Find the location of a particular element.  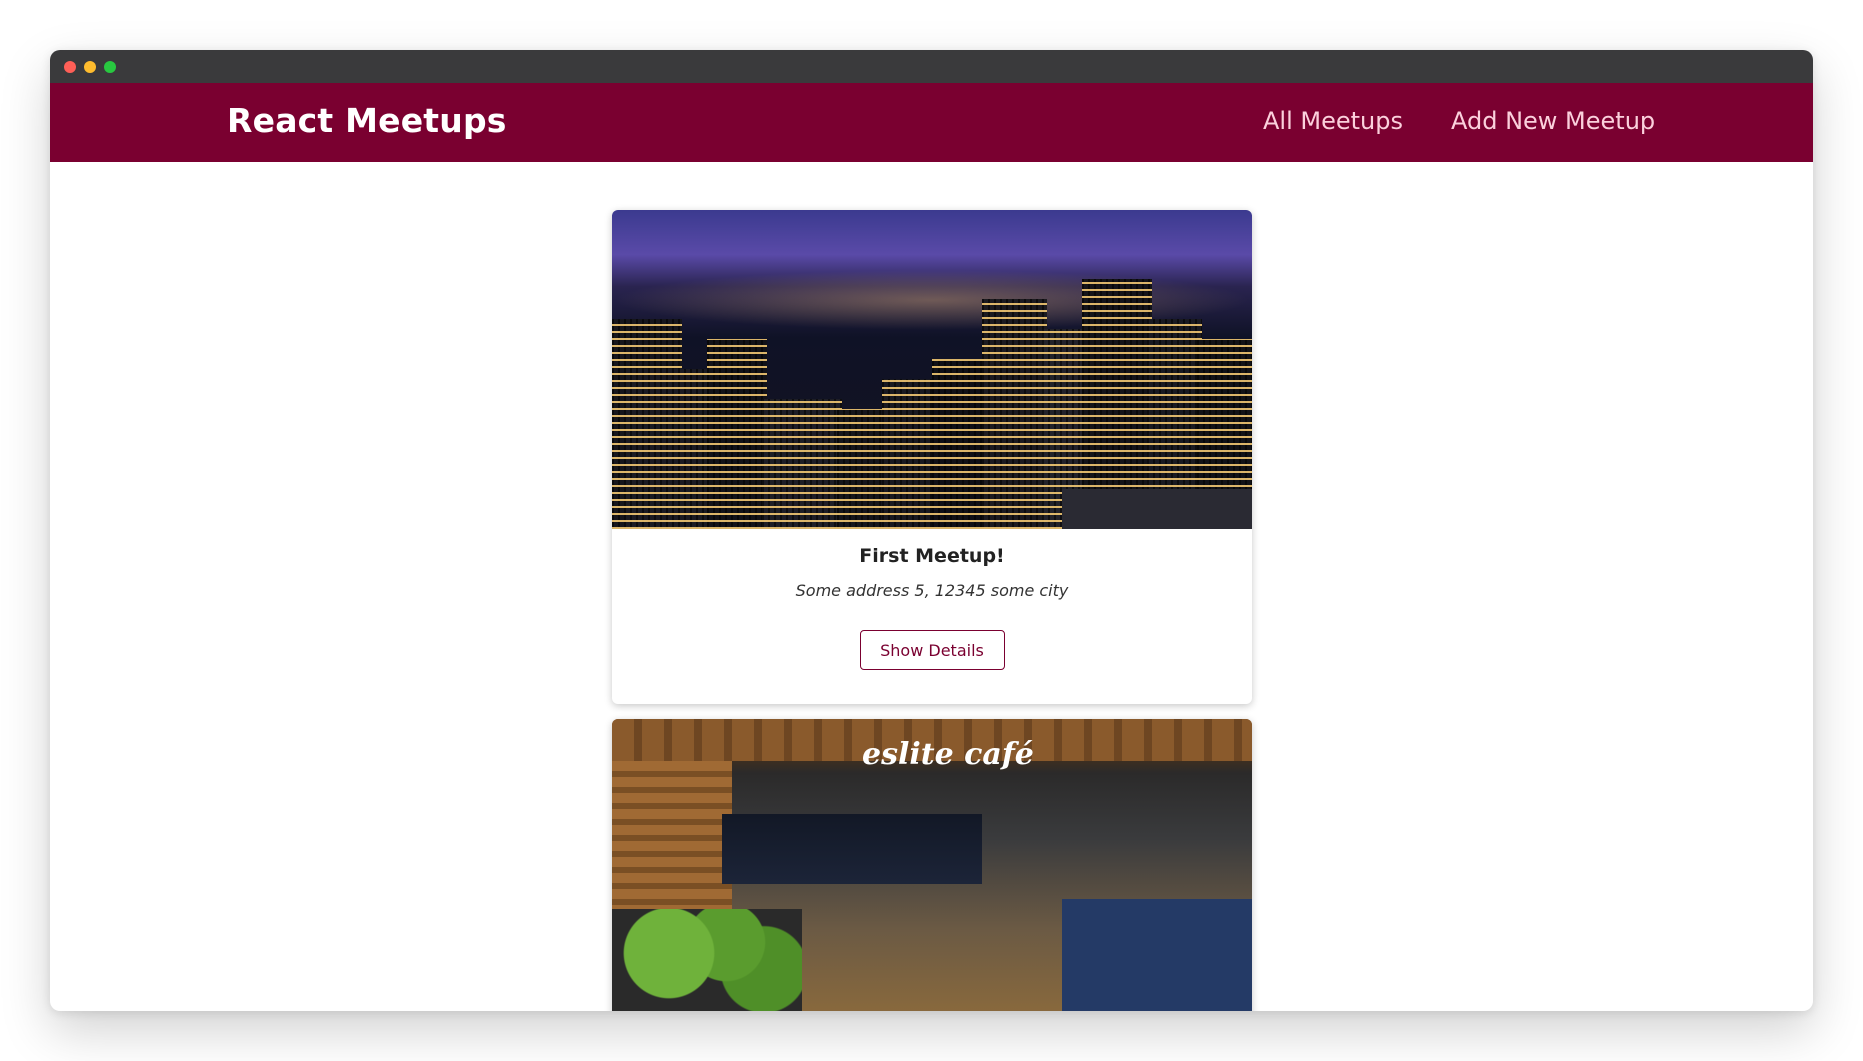

meetup-card: eslite café is located at coordinates (932, 865).